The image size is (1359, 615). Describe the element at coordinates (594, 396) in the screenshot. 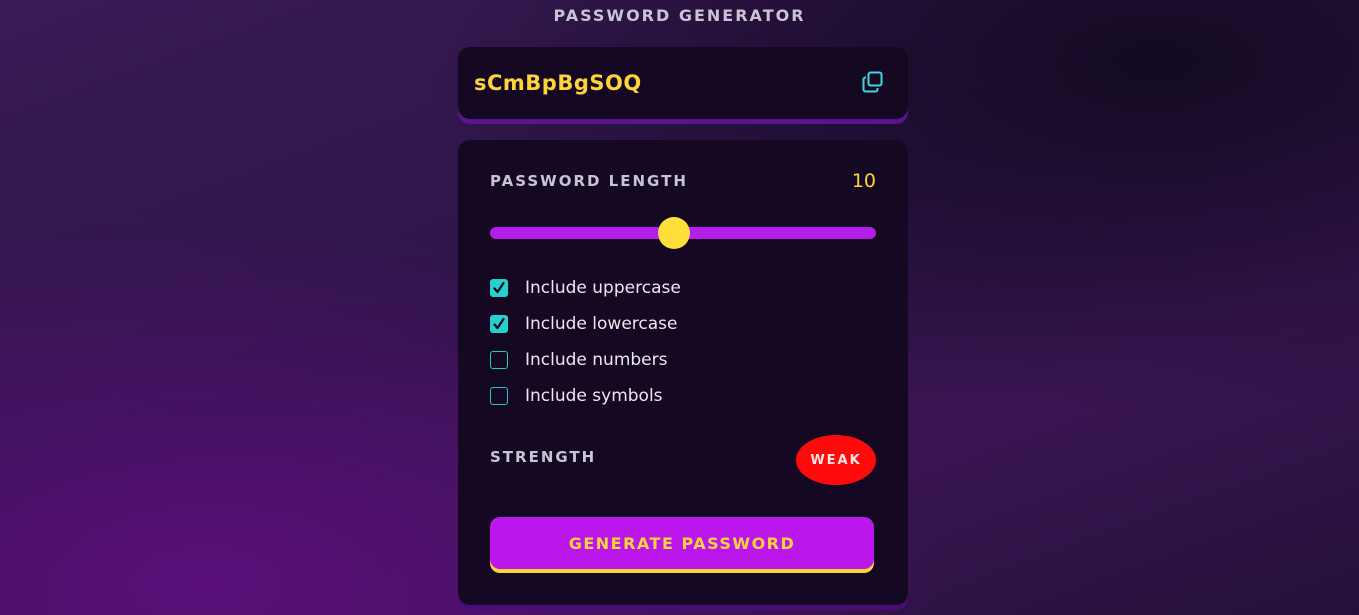

I see `option-label: Include symbols` at that location.